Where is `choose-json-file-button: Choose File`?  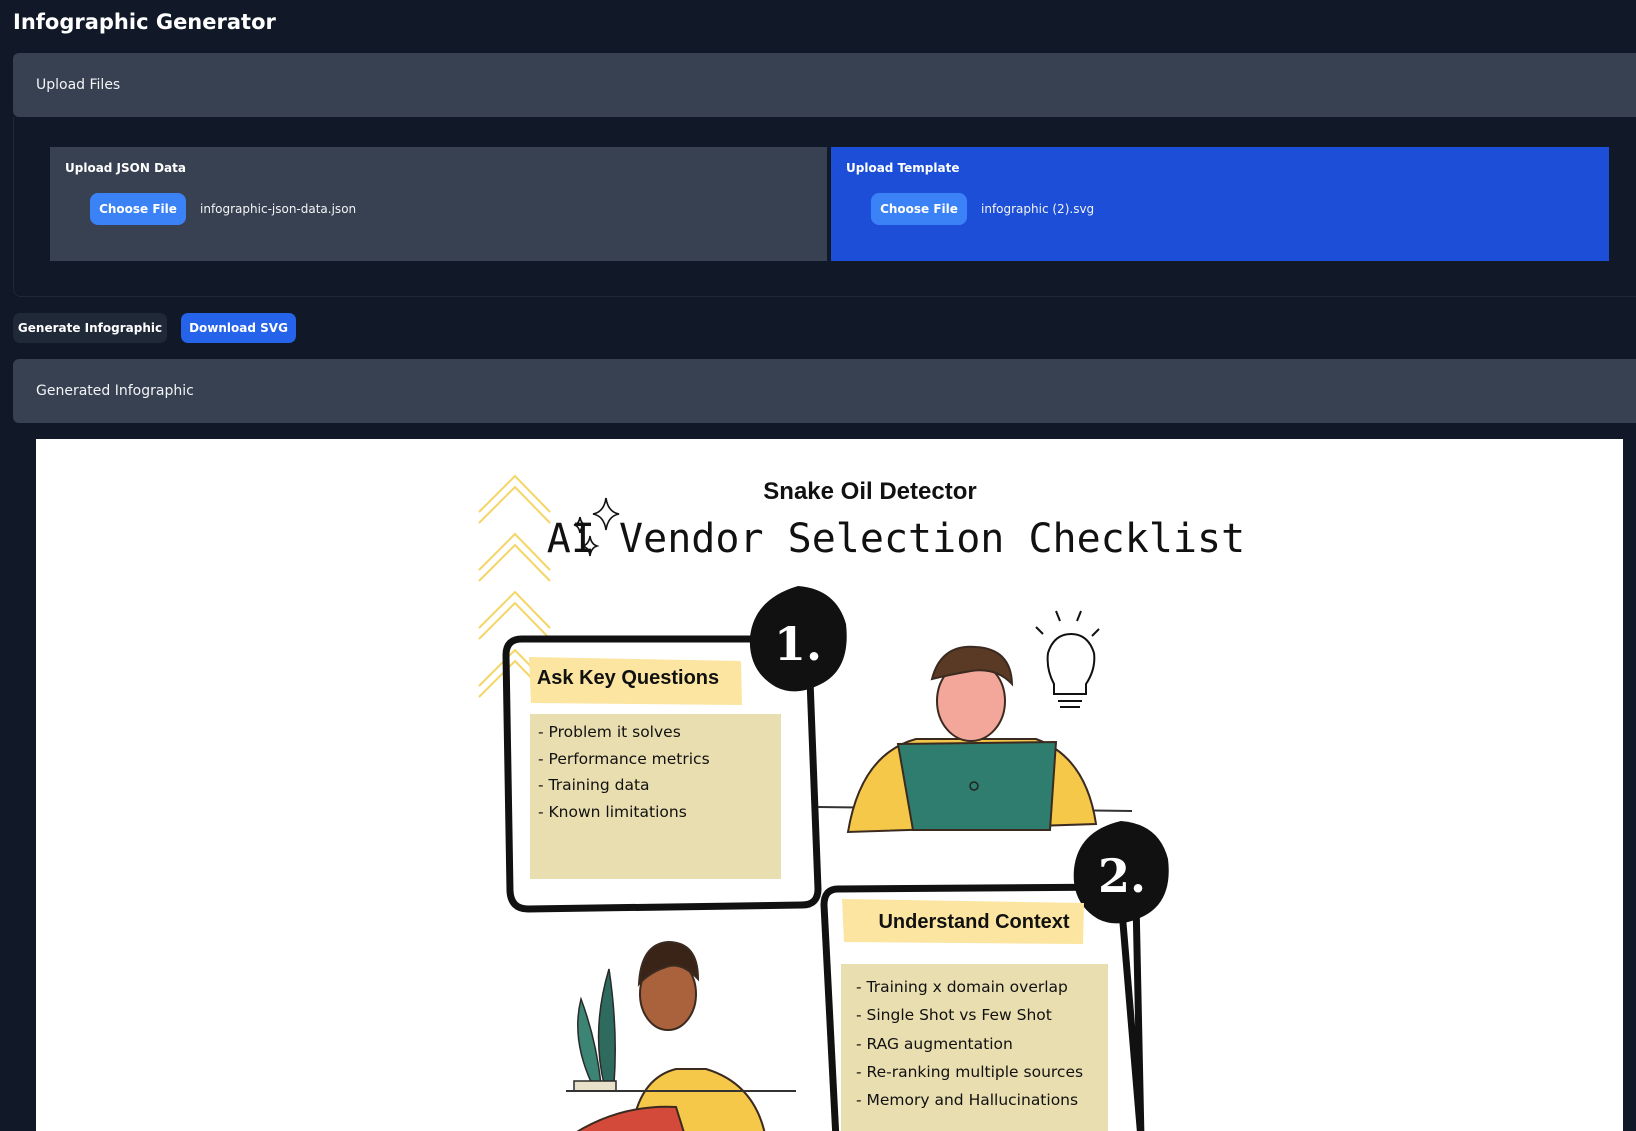
choose-json-file-button: Choose File is located at coordinates (138, 209).